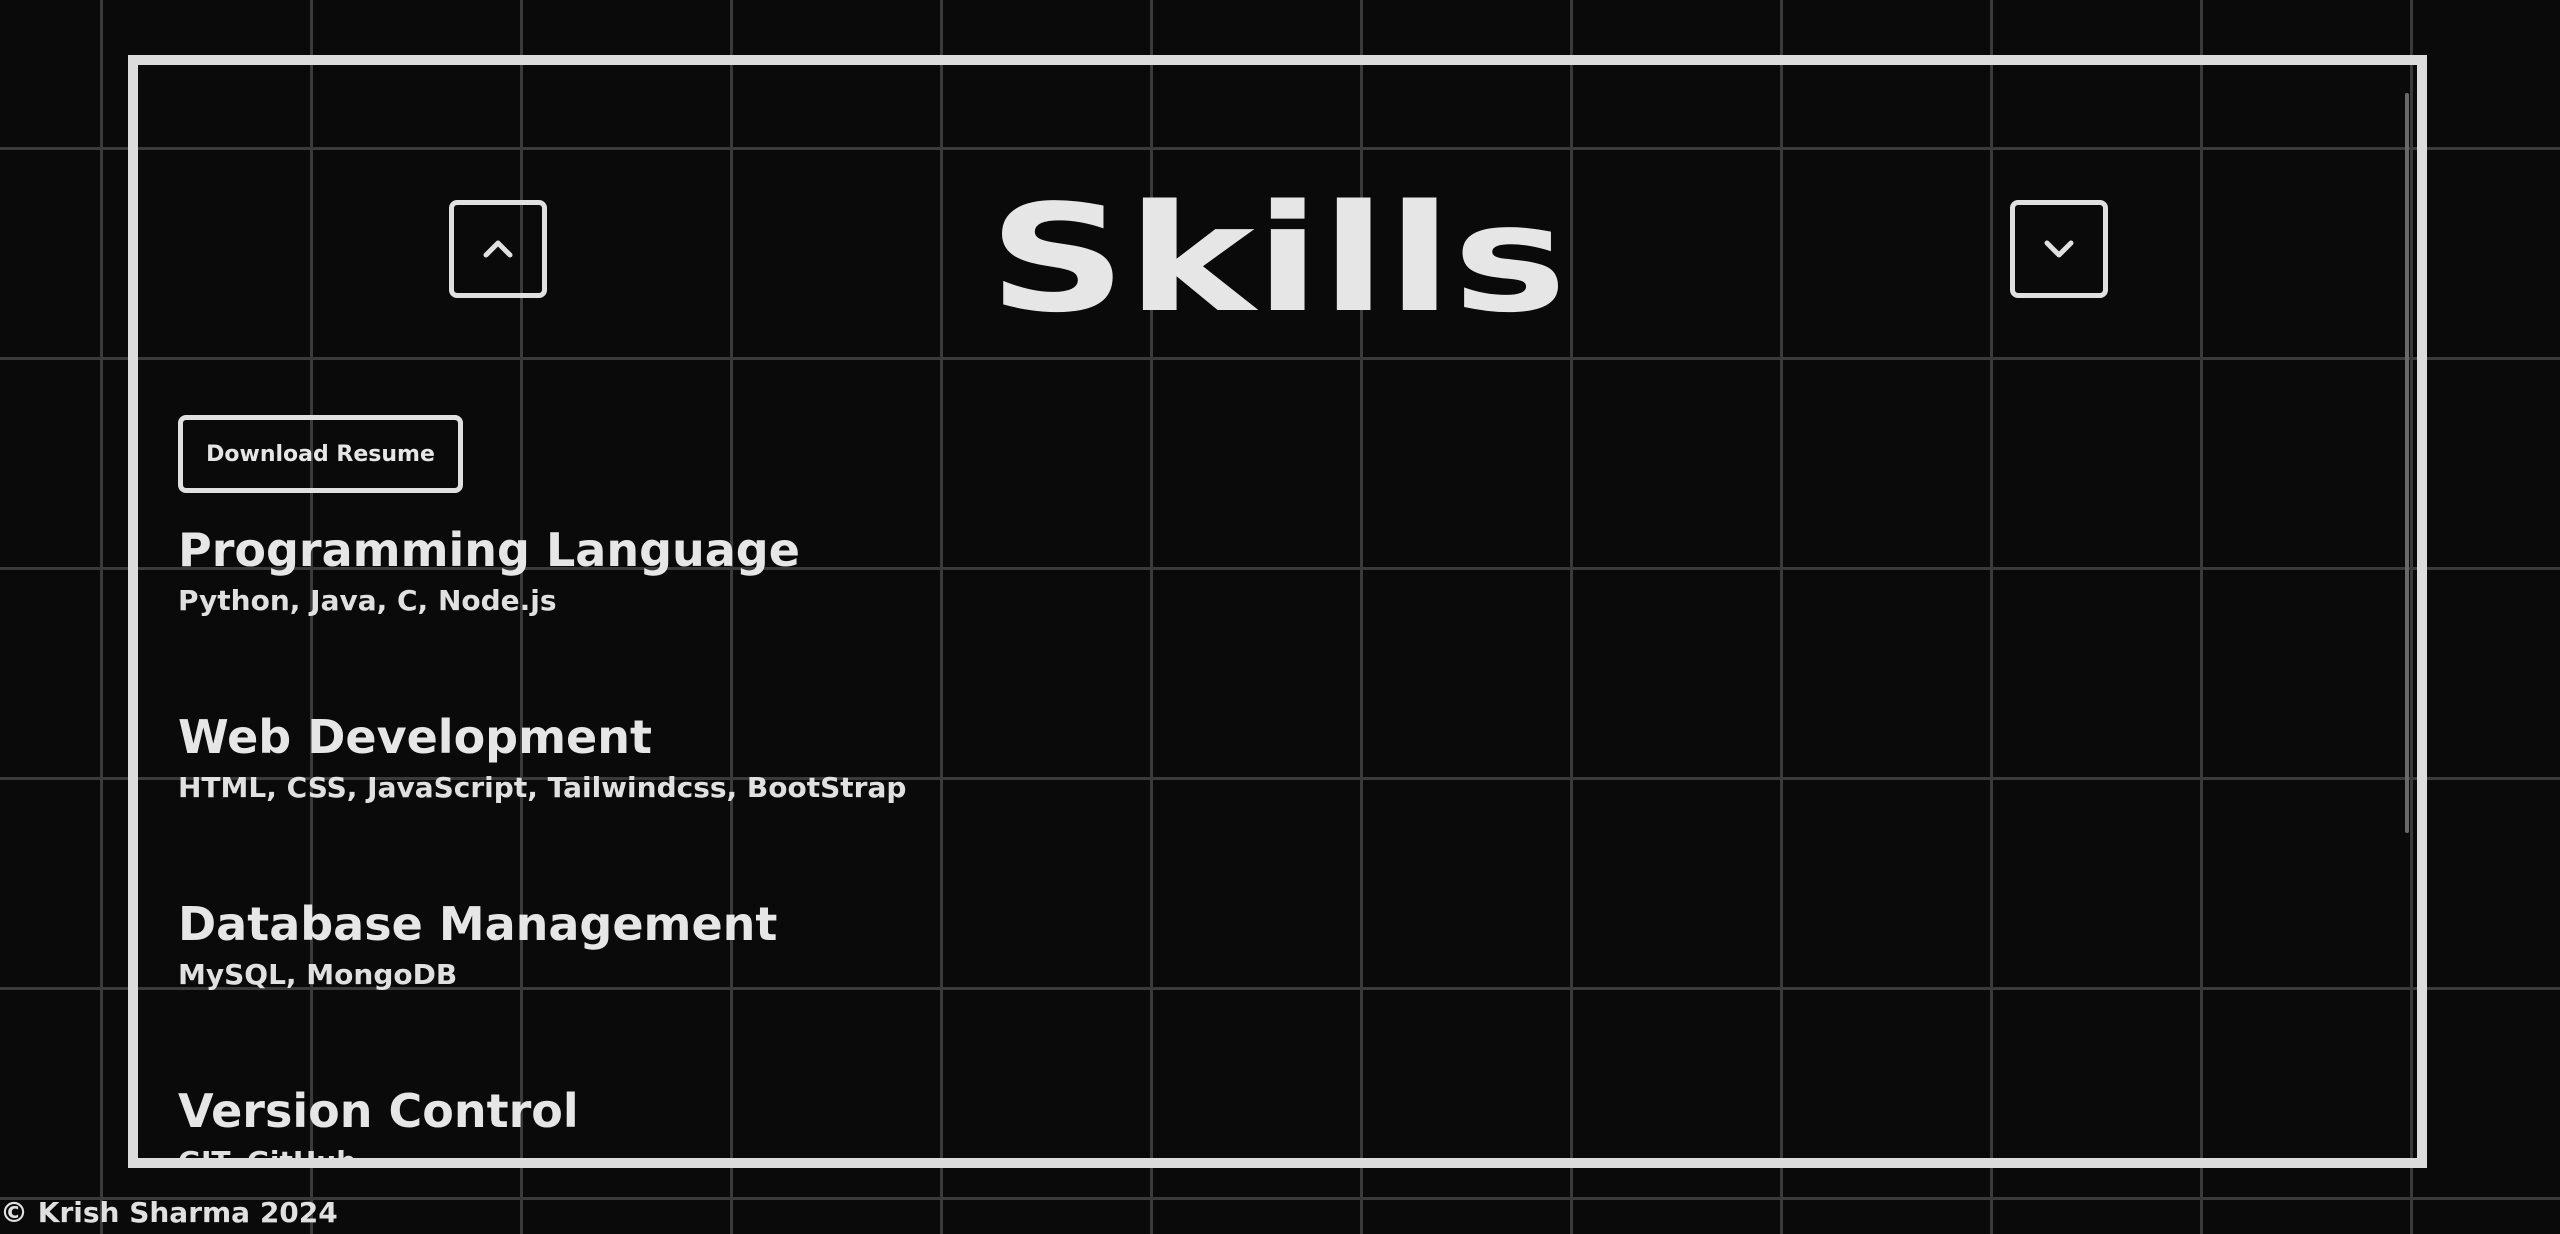 The image size is (2560, 1234). I want to click on skill-category: Version Control, so click(378, 1111).